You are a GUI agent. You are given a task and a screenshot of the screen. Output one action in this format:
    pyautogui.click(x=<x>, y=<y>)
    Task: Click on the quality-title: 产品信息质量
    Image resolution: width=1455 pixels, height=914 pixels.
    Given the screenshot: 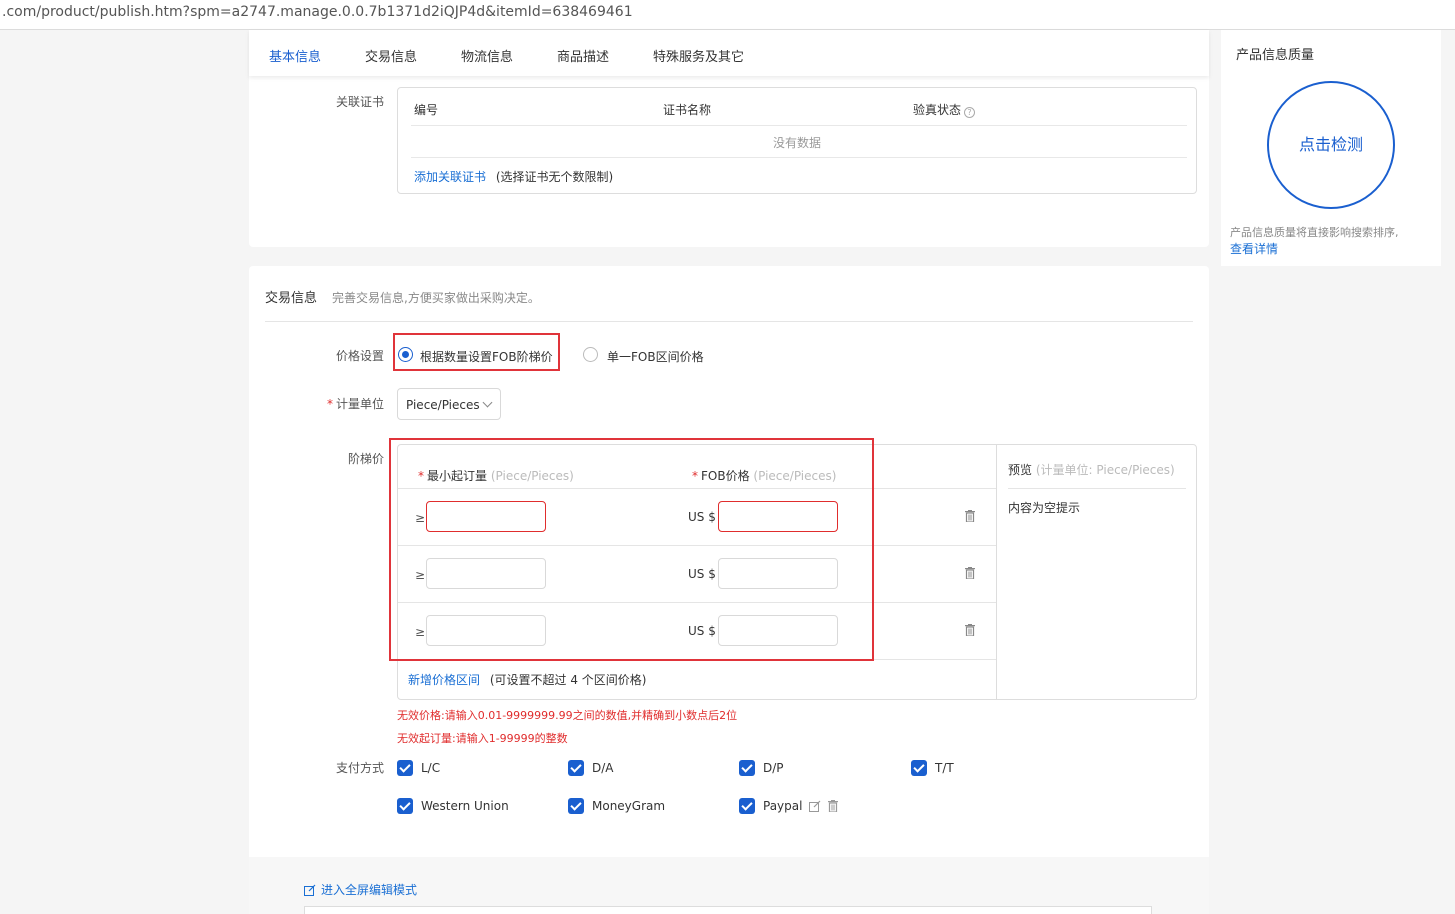 What is the action you would take?
    pyautogui.click(x=1275, y=55)
    